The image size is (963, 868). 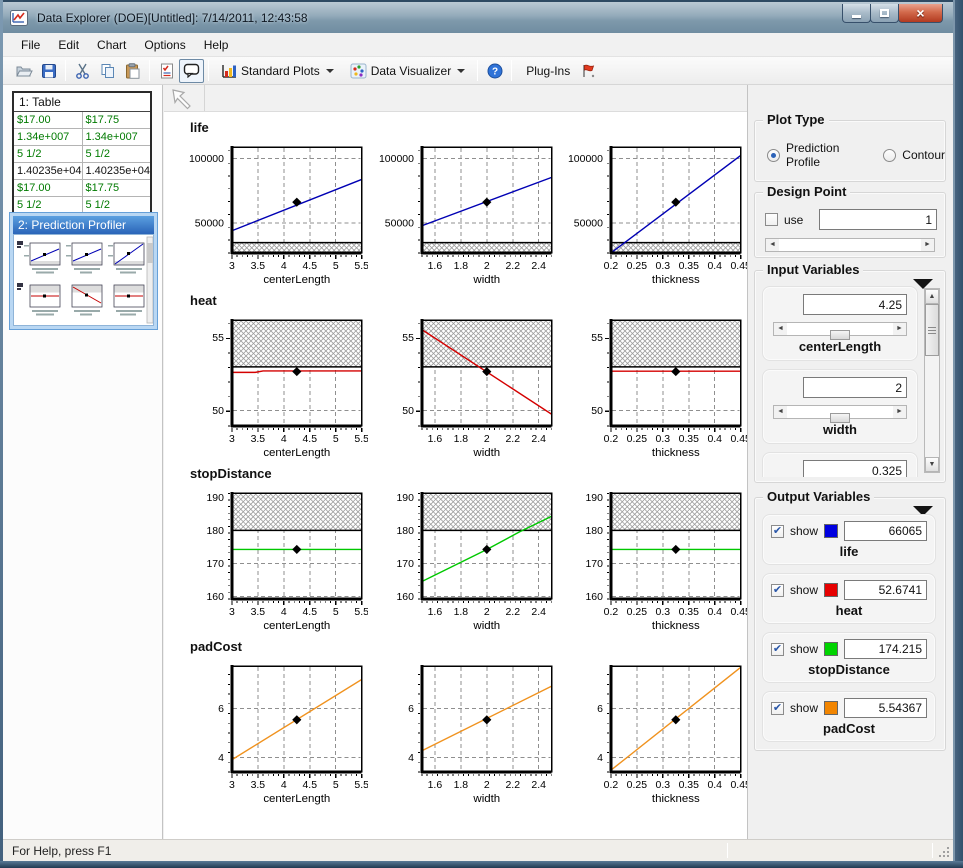 I want to click on menu-chart: Chart, so click(x=111, y=45).